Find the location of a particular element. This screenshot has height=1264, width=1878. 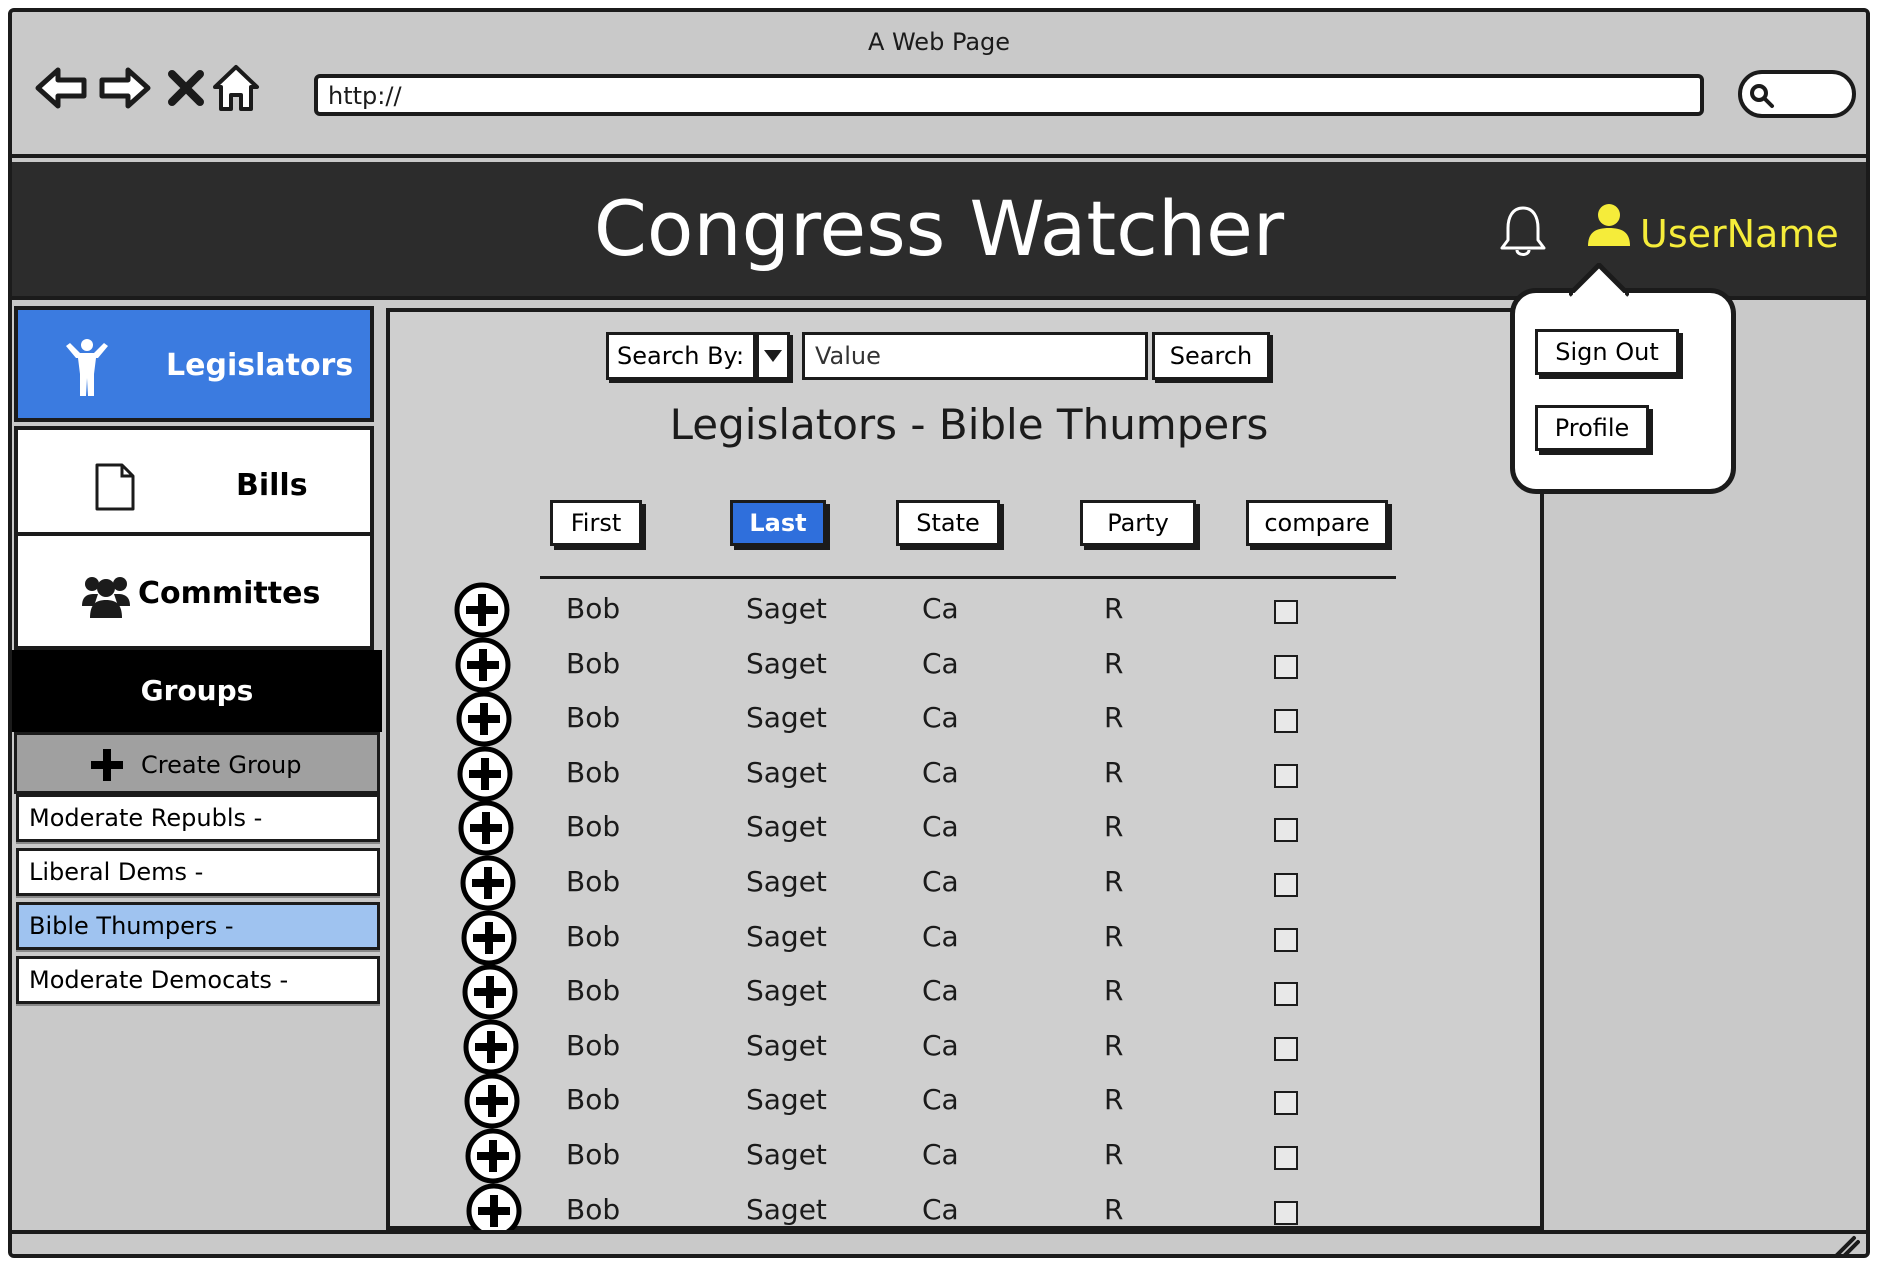

close-icon is located at coordinates (186, 88).